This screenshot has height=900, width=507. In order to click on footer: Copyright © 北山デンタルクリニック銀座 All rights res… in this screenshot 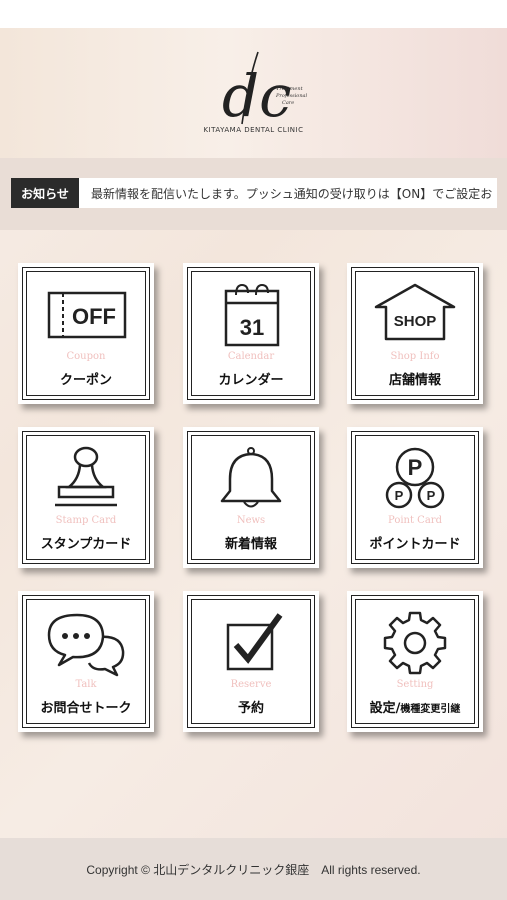, I will do `click(253, 869)`.